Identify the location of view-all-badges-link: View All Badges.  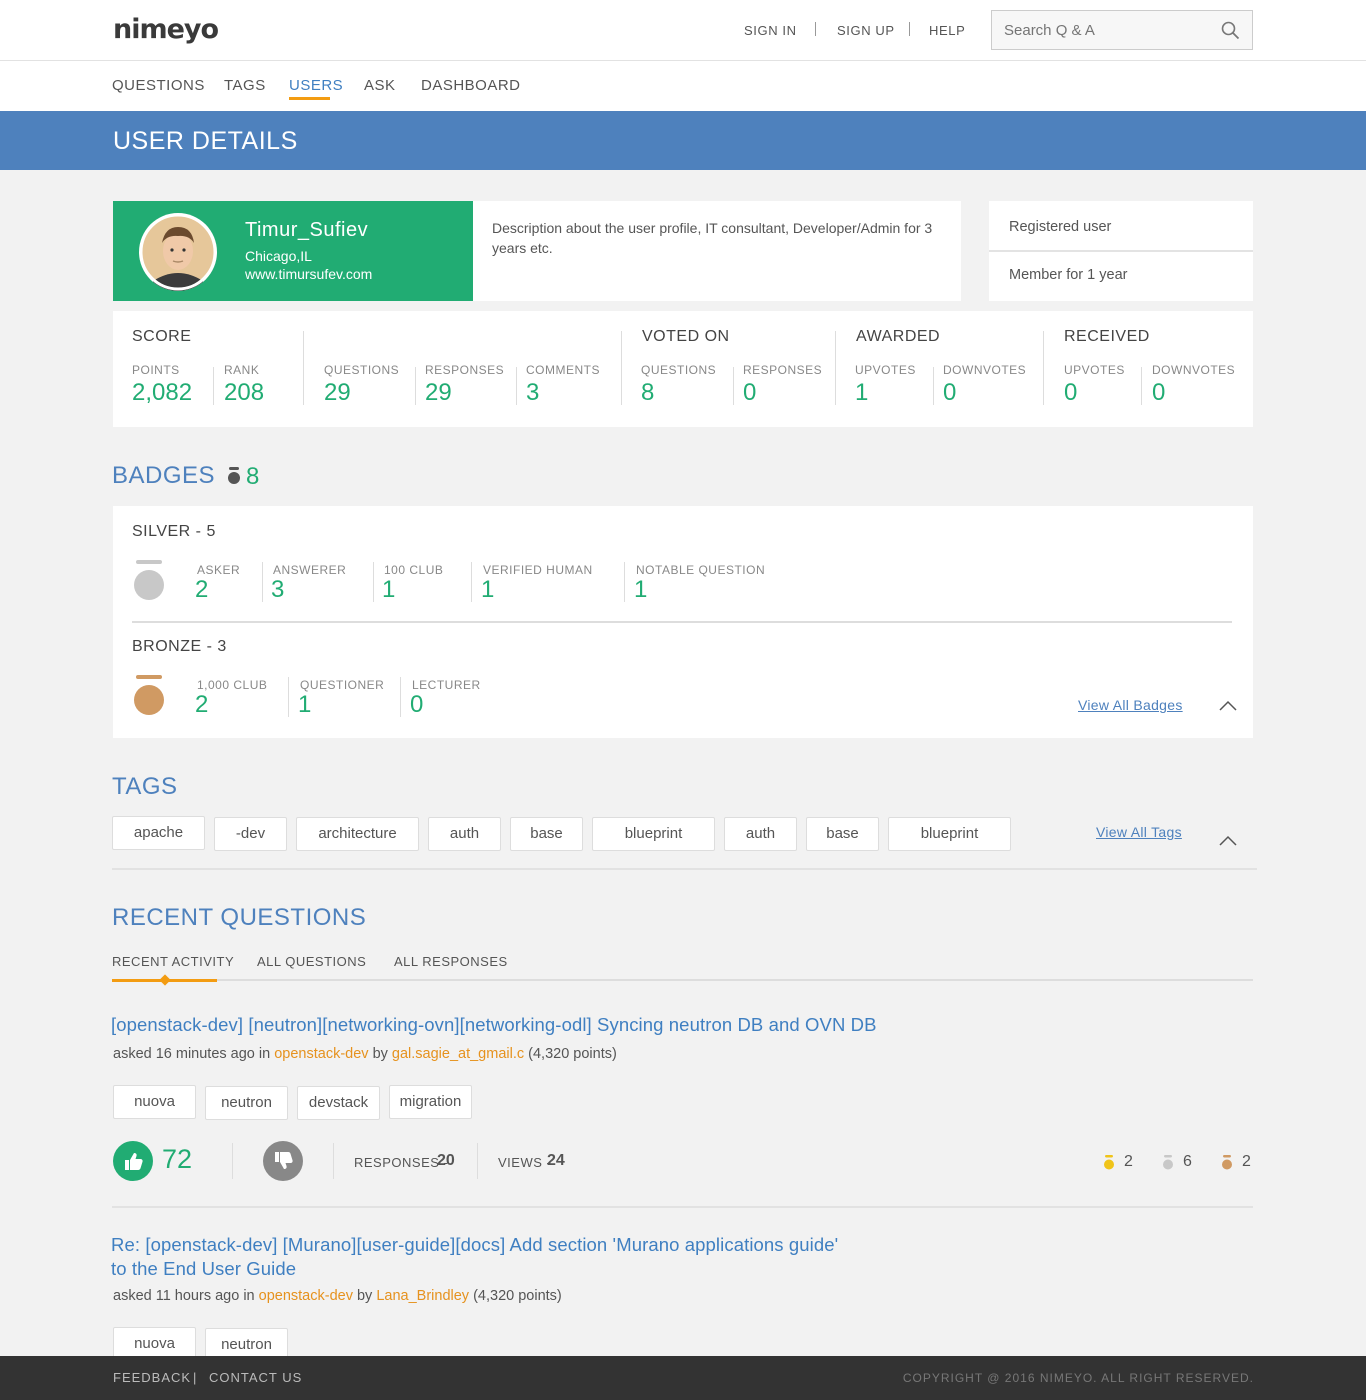
(1130, 705).